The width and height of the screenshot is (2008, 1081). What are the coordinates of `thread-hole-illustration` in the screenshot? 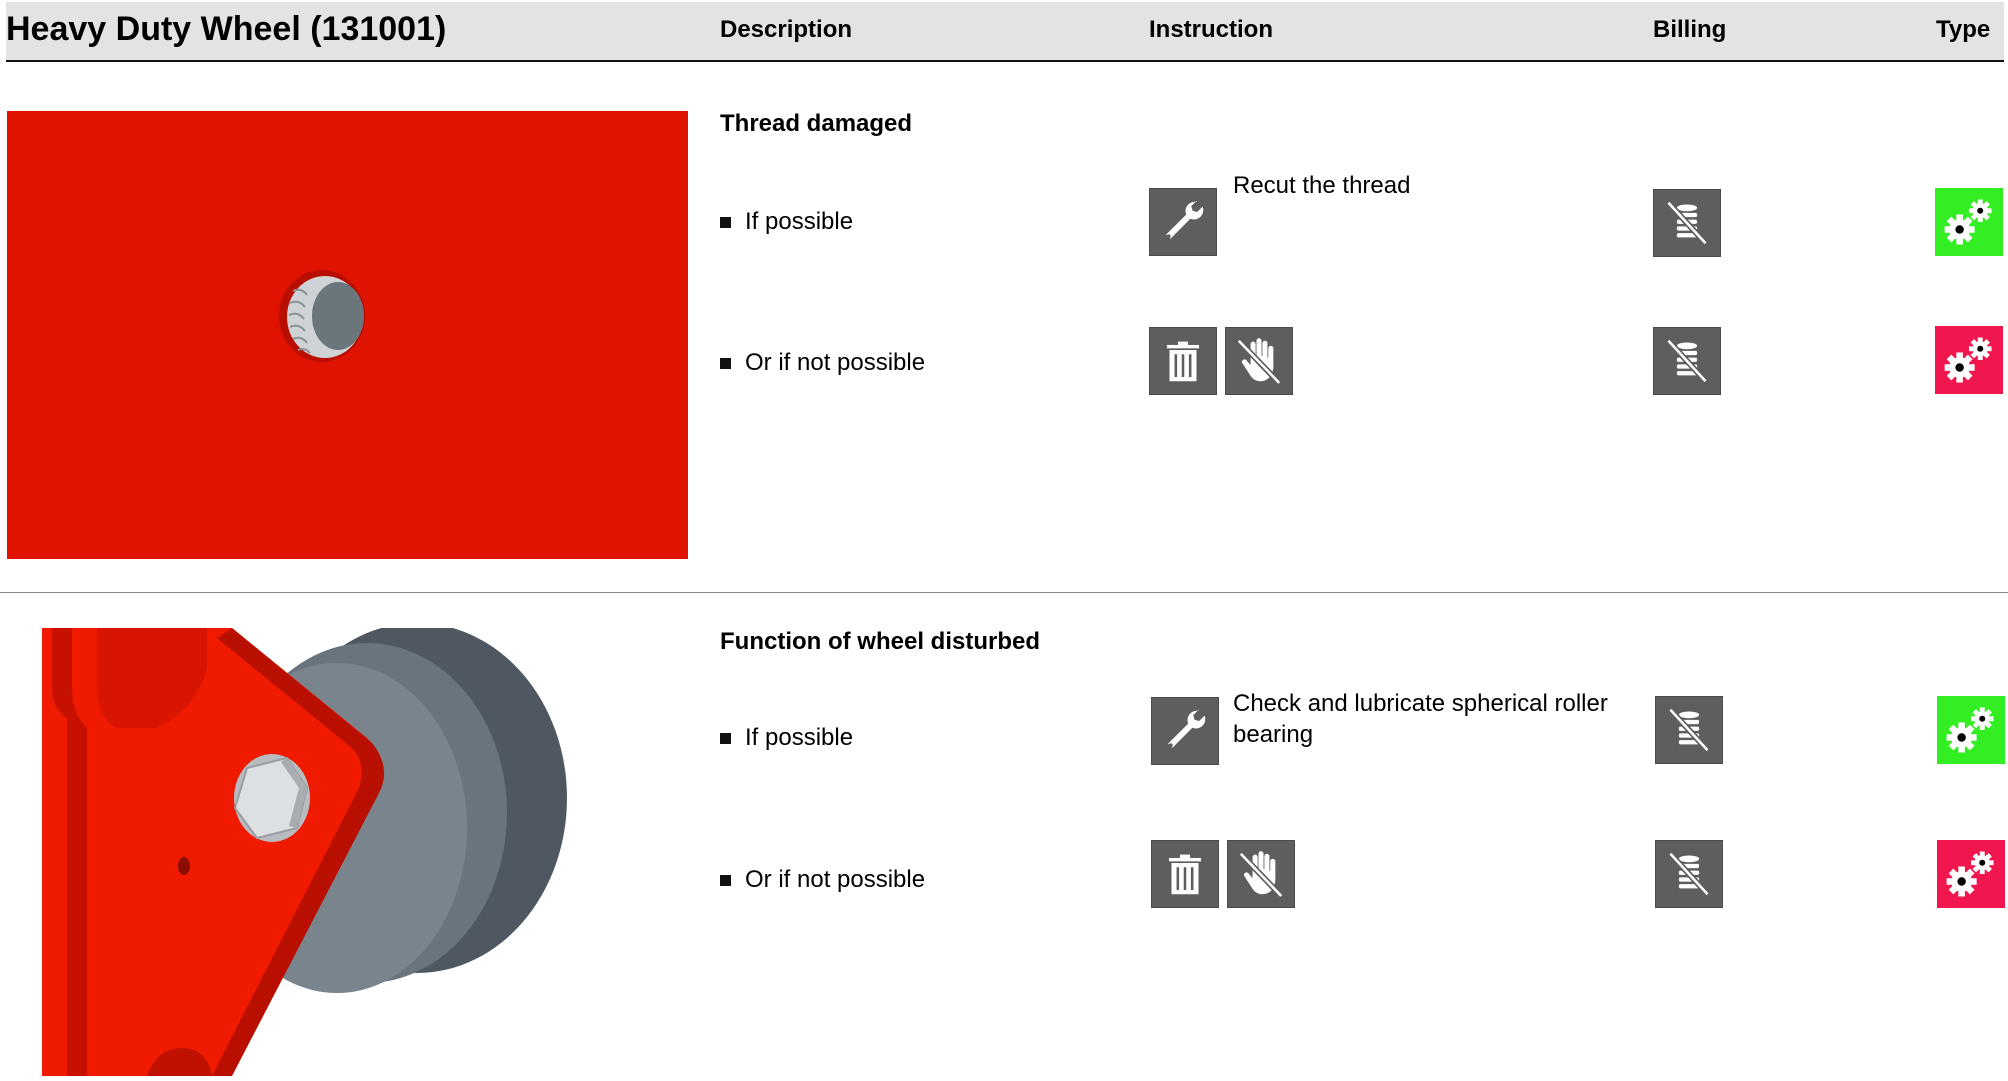 It's located at (347, 335).